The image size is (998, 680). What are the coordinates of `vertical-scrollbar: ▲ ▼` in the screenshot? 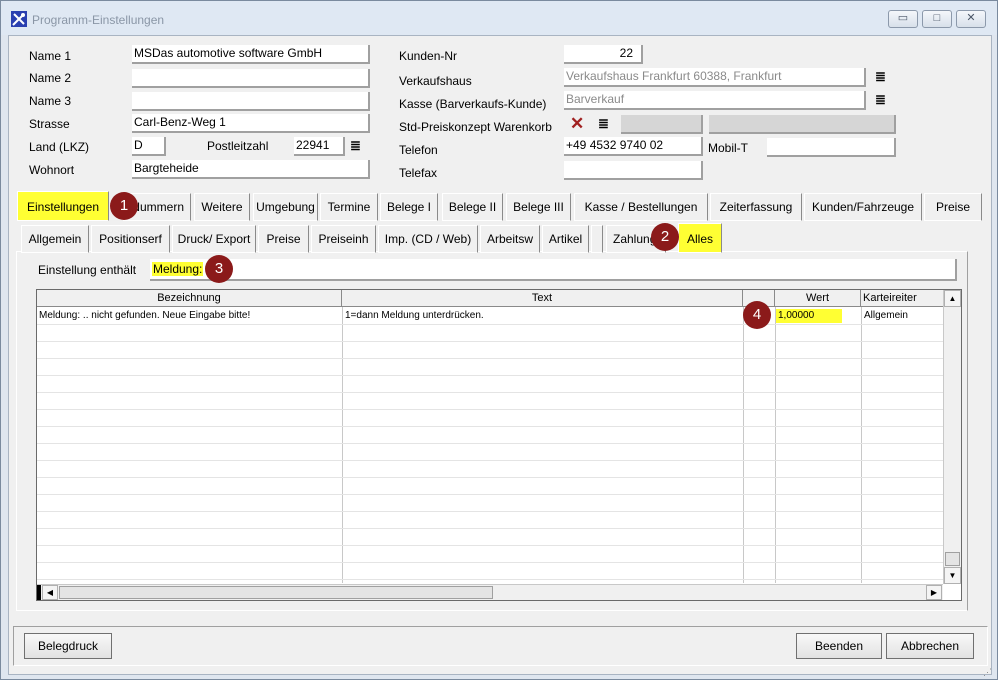 It's located at (952, 437).